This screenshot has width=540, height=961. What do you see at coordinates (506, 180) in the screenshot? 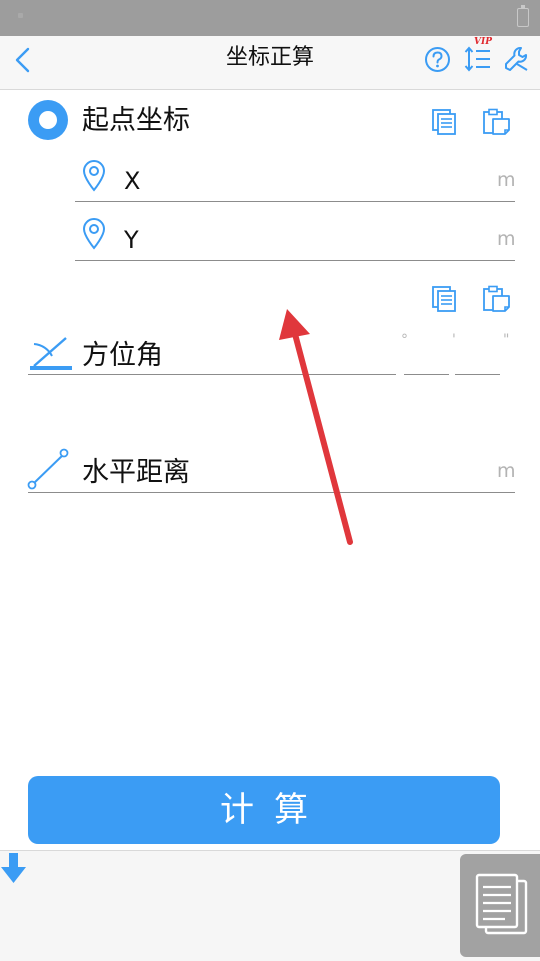
I see `x-unit: m` at bounding box center [506, 180].